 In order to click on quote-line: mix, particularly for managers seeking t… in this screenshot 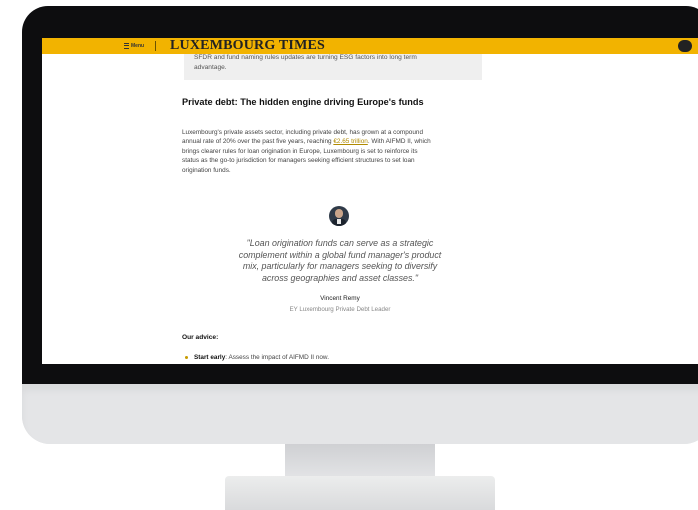, I will do `click(340, 266)`.